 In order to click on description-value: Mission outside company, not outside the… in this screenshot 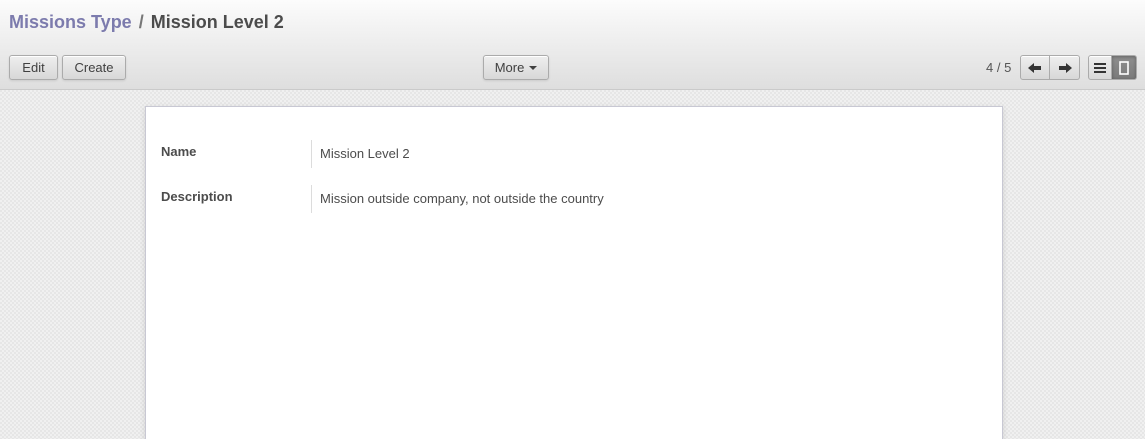, I will do `click(462, 198)`.